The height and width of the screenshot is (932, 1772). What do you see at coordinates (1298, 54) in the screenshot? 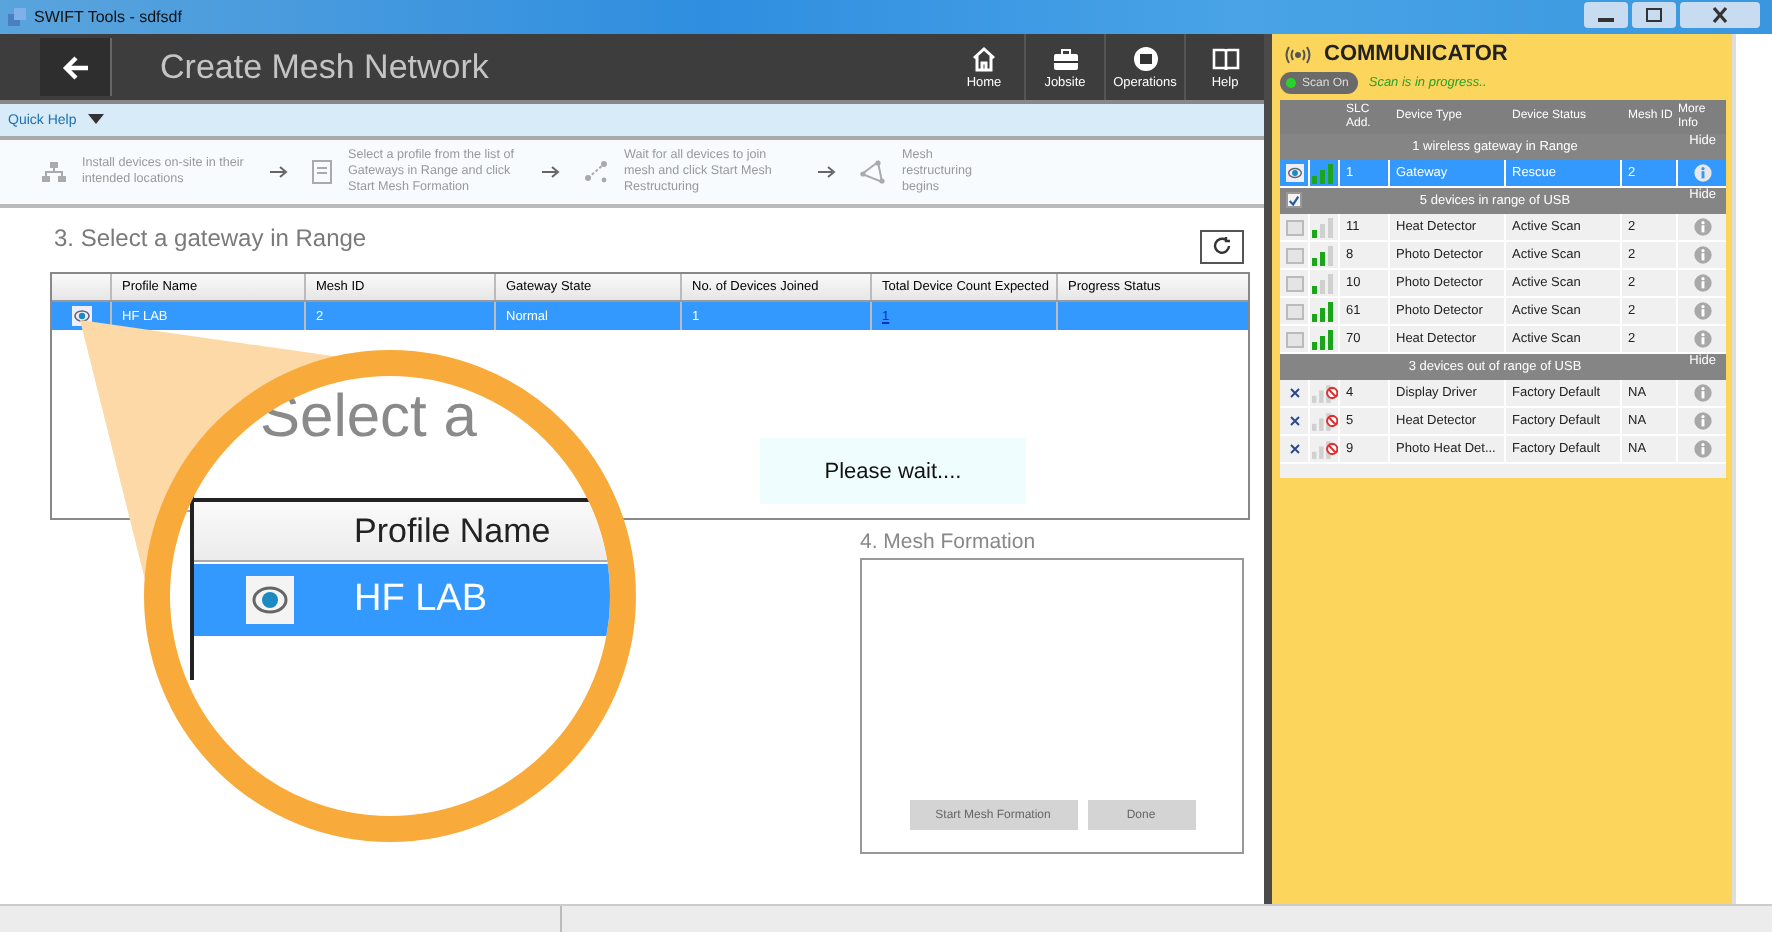
I see `broadcast-icon` at bounding box center [1298, 54].